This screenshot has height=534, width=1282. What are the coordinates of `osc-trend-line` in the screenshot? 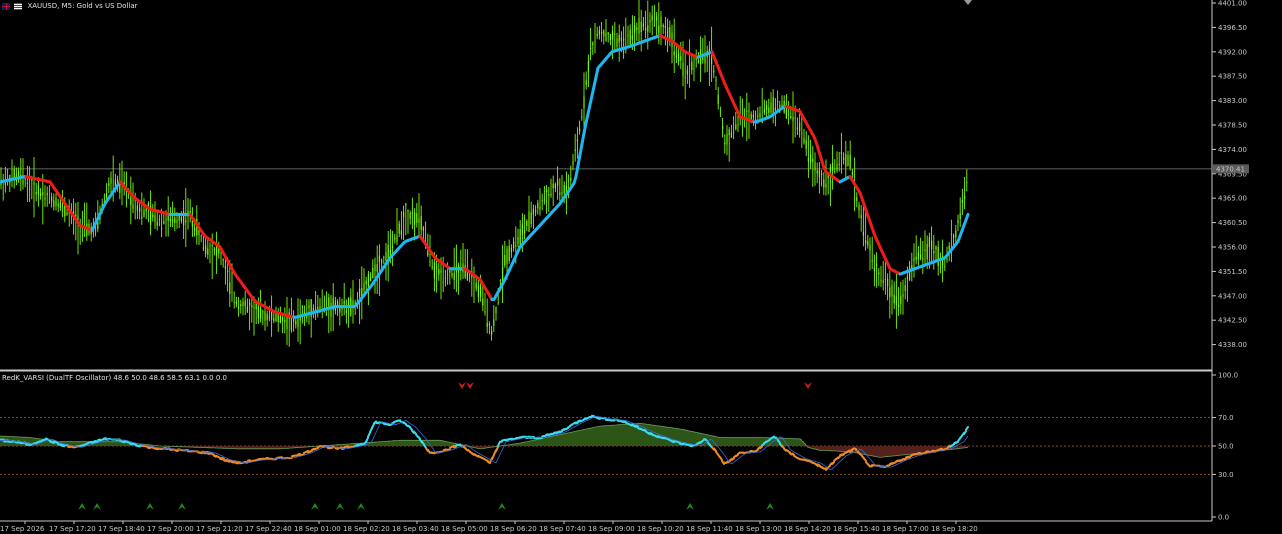 It's located at (484, 440).